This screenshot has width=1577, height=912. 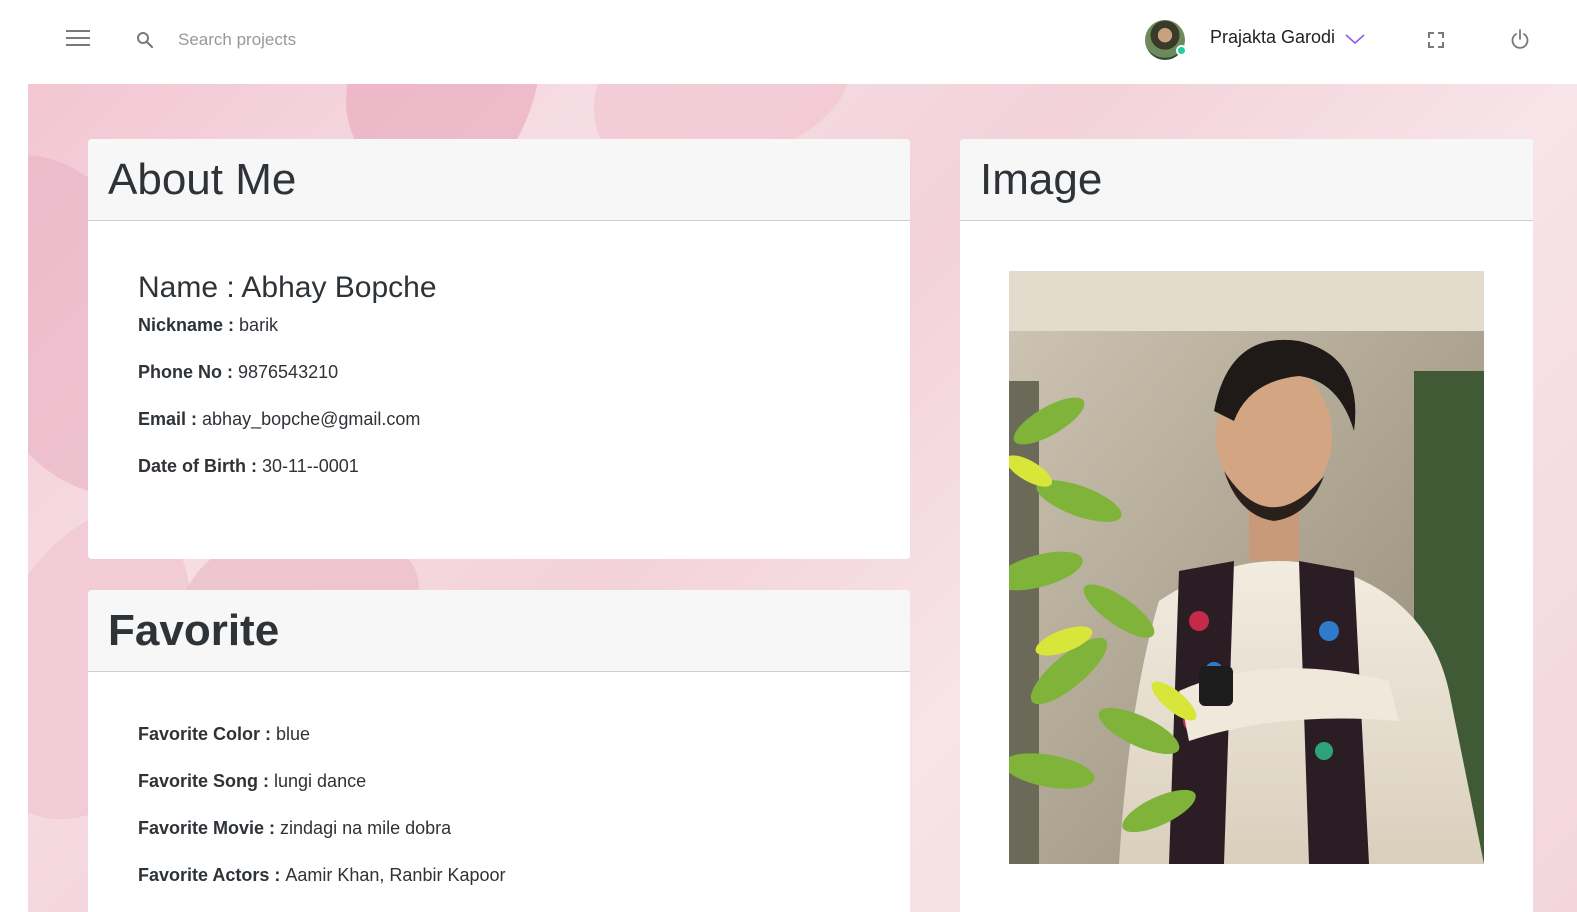 What do you see at coordinates (320, 40) in the screenshot?
I see `search-input` at bounding box center [320, 40].